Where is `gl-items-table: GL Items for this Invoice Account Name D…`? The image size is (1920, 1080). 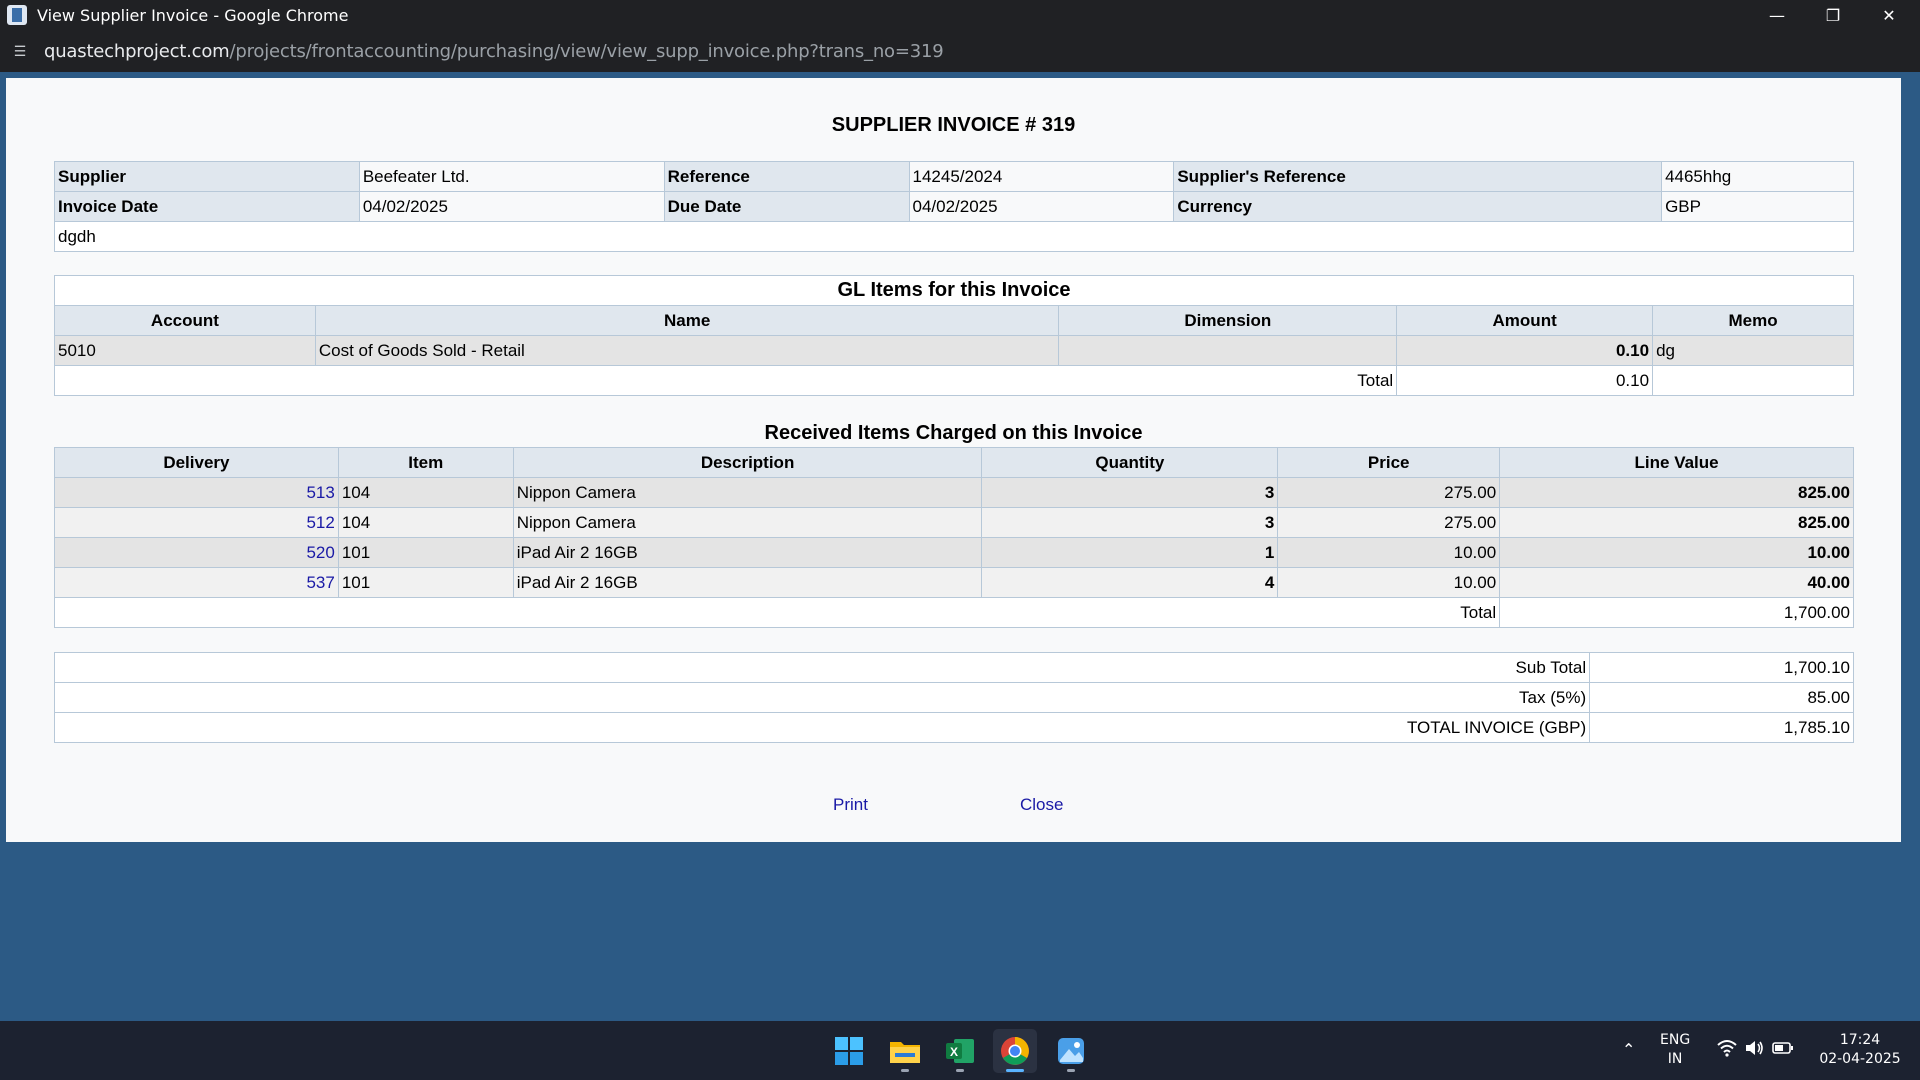 gl-items-table: GL Items for this Invoice Account Name D… is located at coordinates (953, 335).